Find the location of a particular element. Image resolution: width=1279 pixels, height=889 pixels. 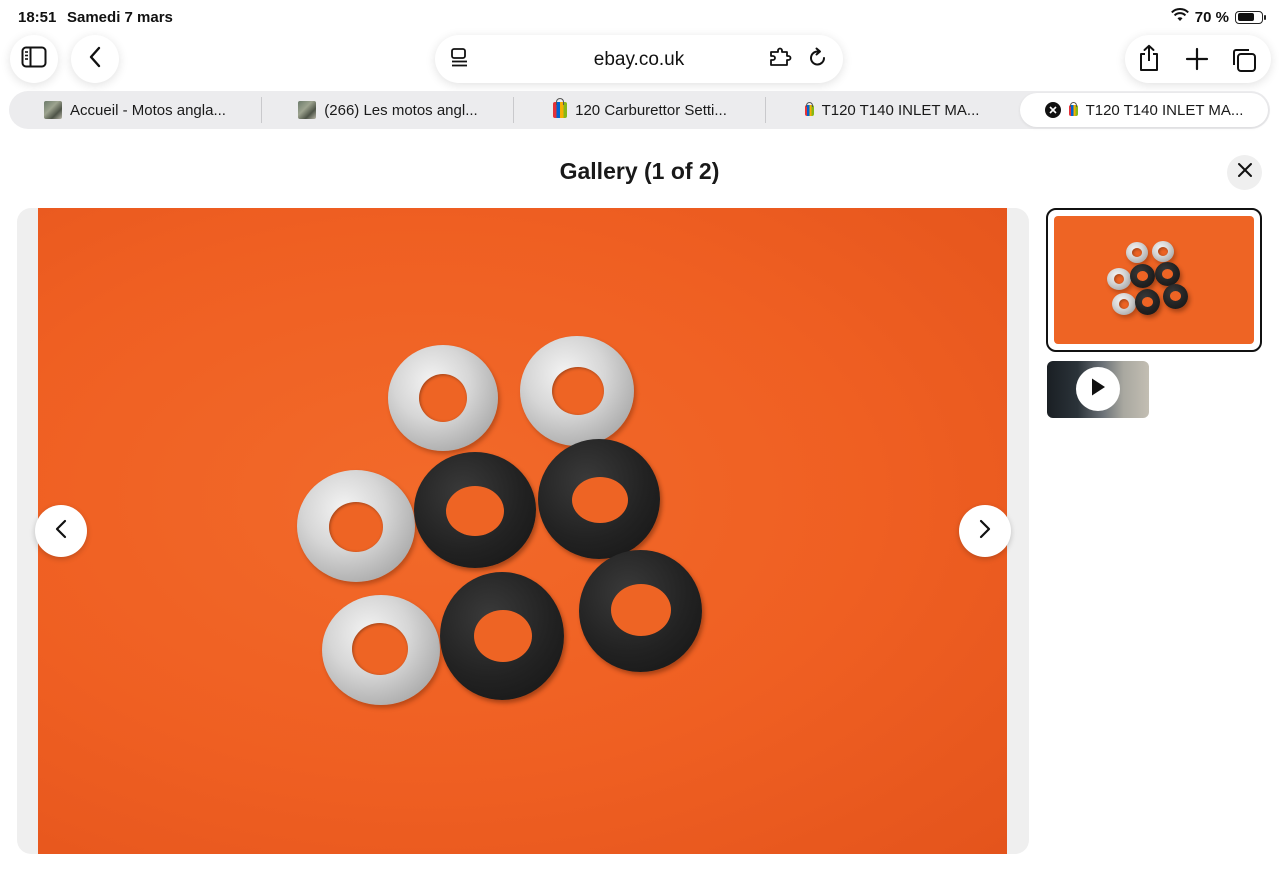

play-button is located at coordinates (1098, 389).